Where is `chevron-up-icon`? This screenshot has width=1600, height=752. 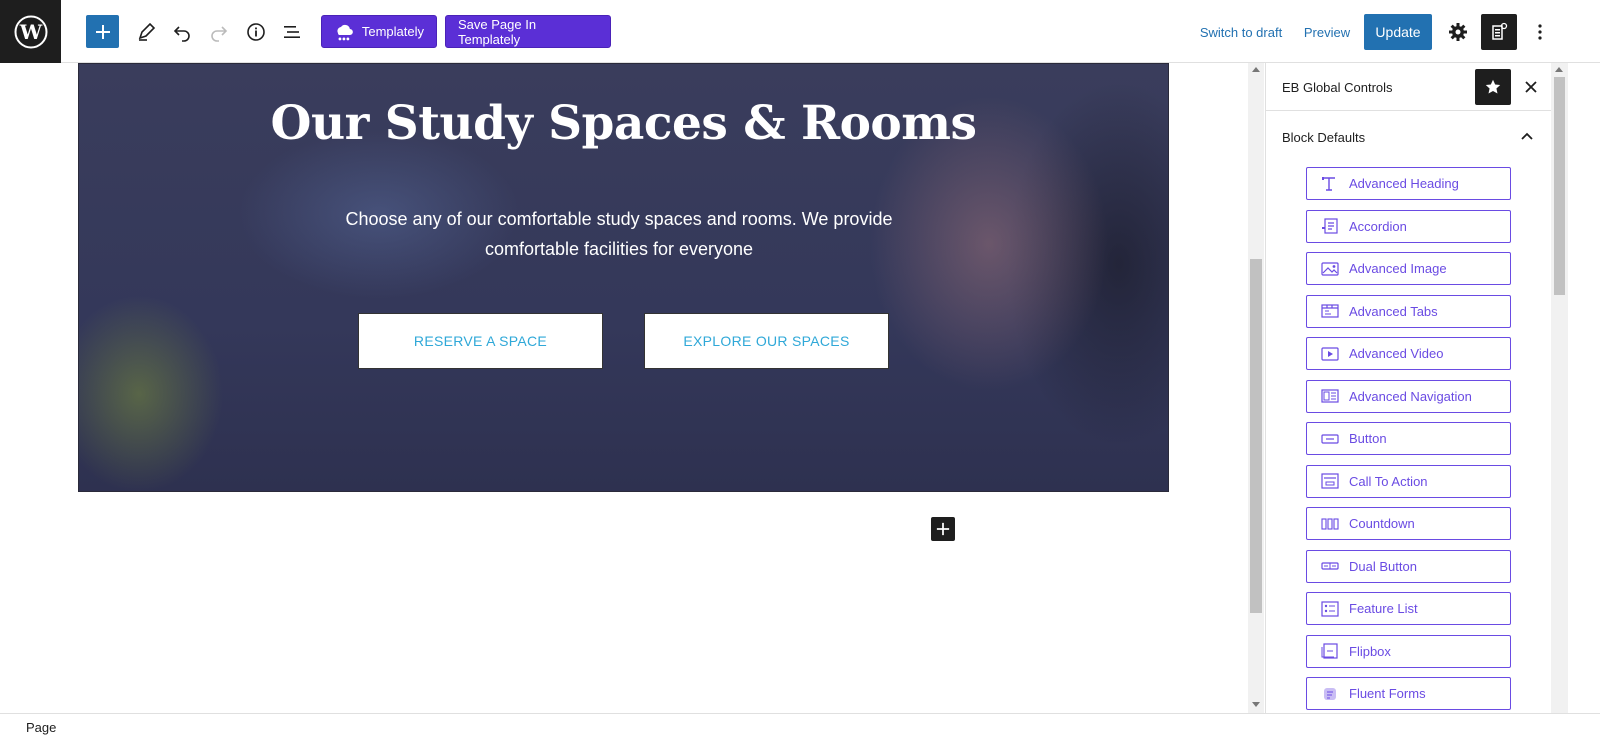 chevron-up-icon is located at coordinates (1527, 136).